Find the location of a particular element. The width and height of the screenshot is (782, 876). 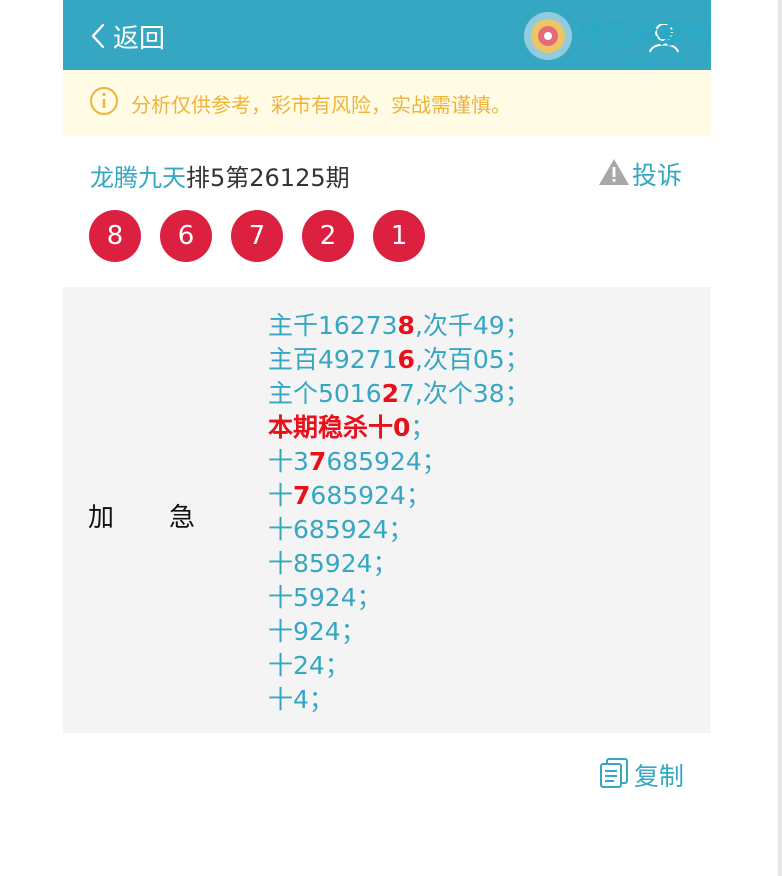

site-logo: 特区彩票网 www.tqcp.net is located at coordinates (651, 38).